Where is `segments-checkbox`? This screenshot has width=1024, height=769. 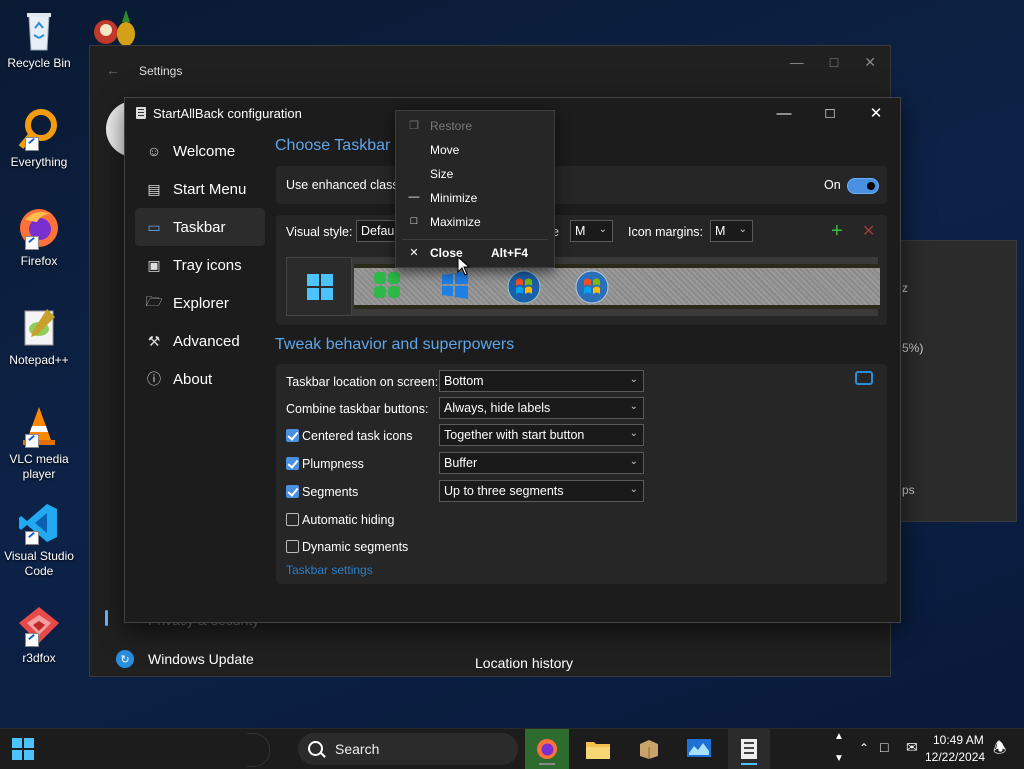 segments-checkbox is located at coordinates (292, 491).